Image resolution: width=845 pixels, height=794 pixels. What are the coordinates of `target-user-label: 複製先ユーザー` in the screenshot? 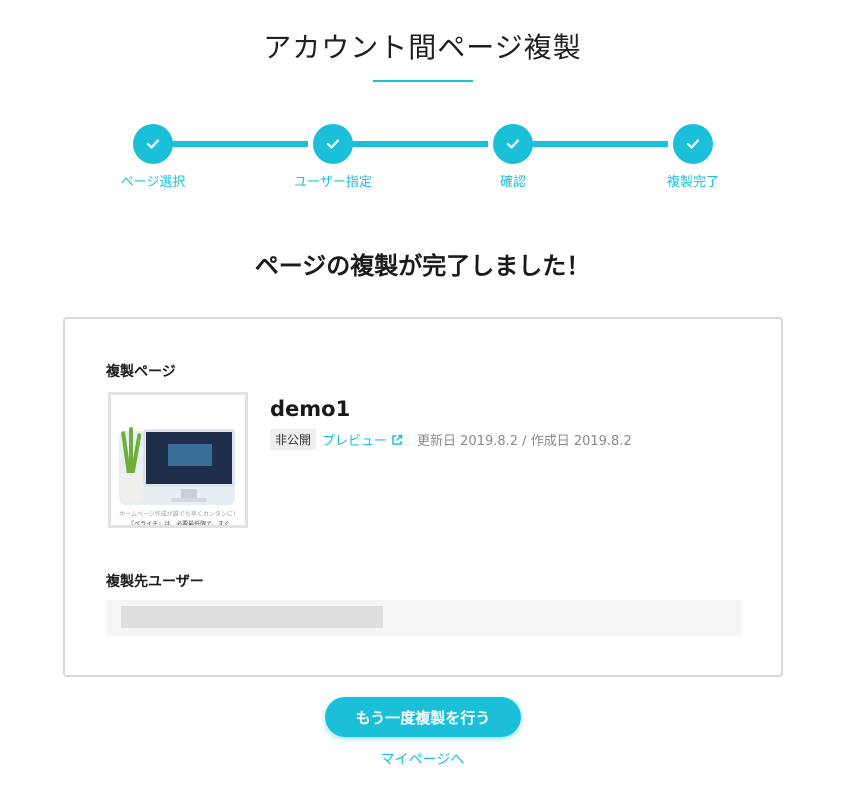 It's located at (155, 582).